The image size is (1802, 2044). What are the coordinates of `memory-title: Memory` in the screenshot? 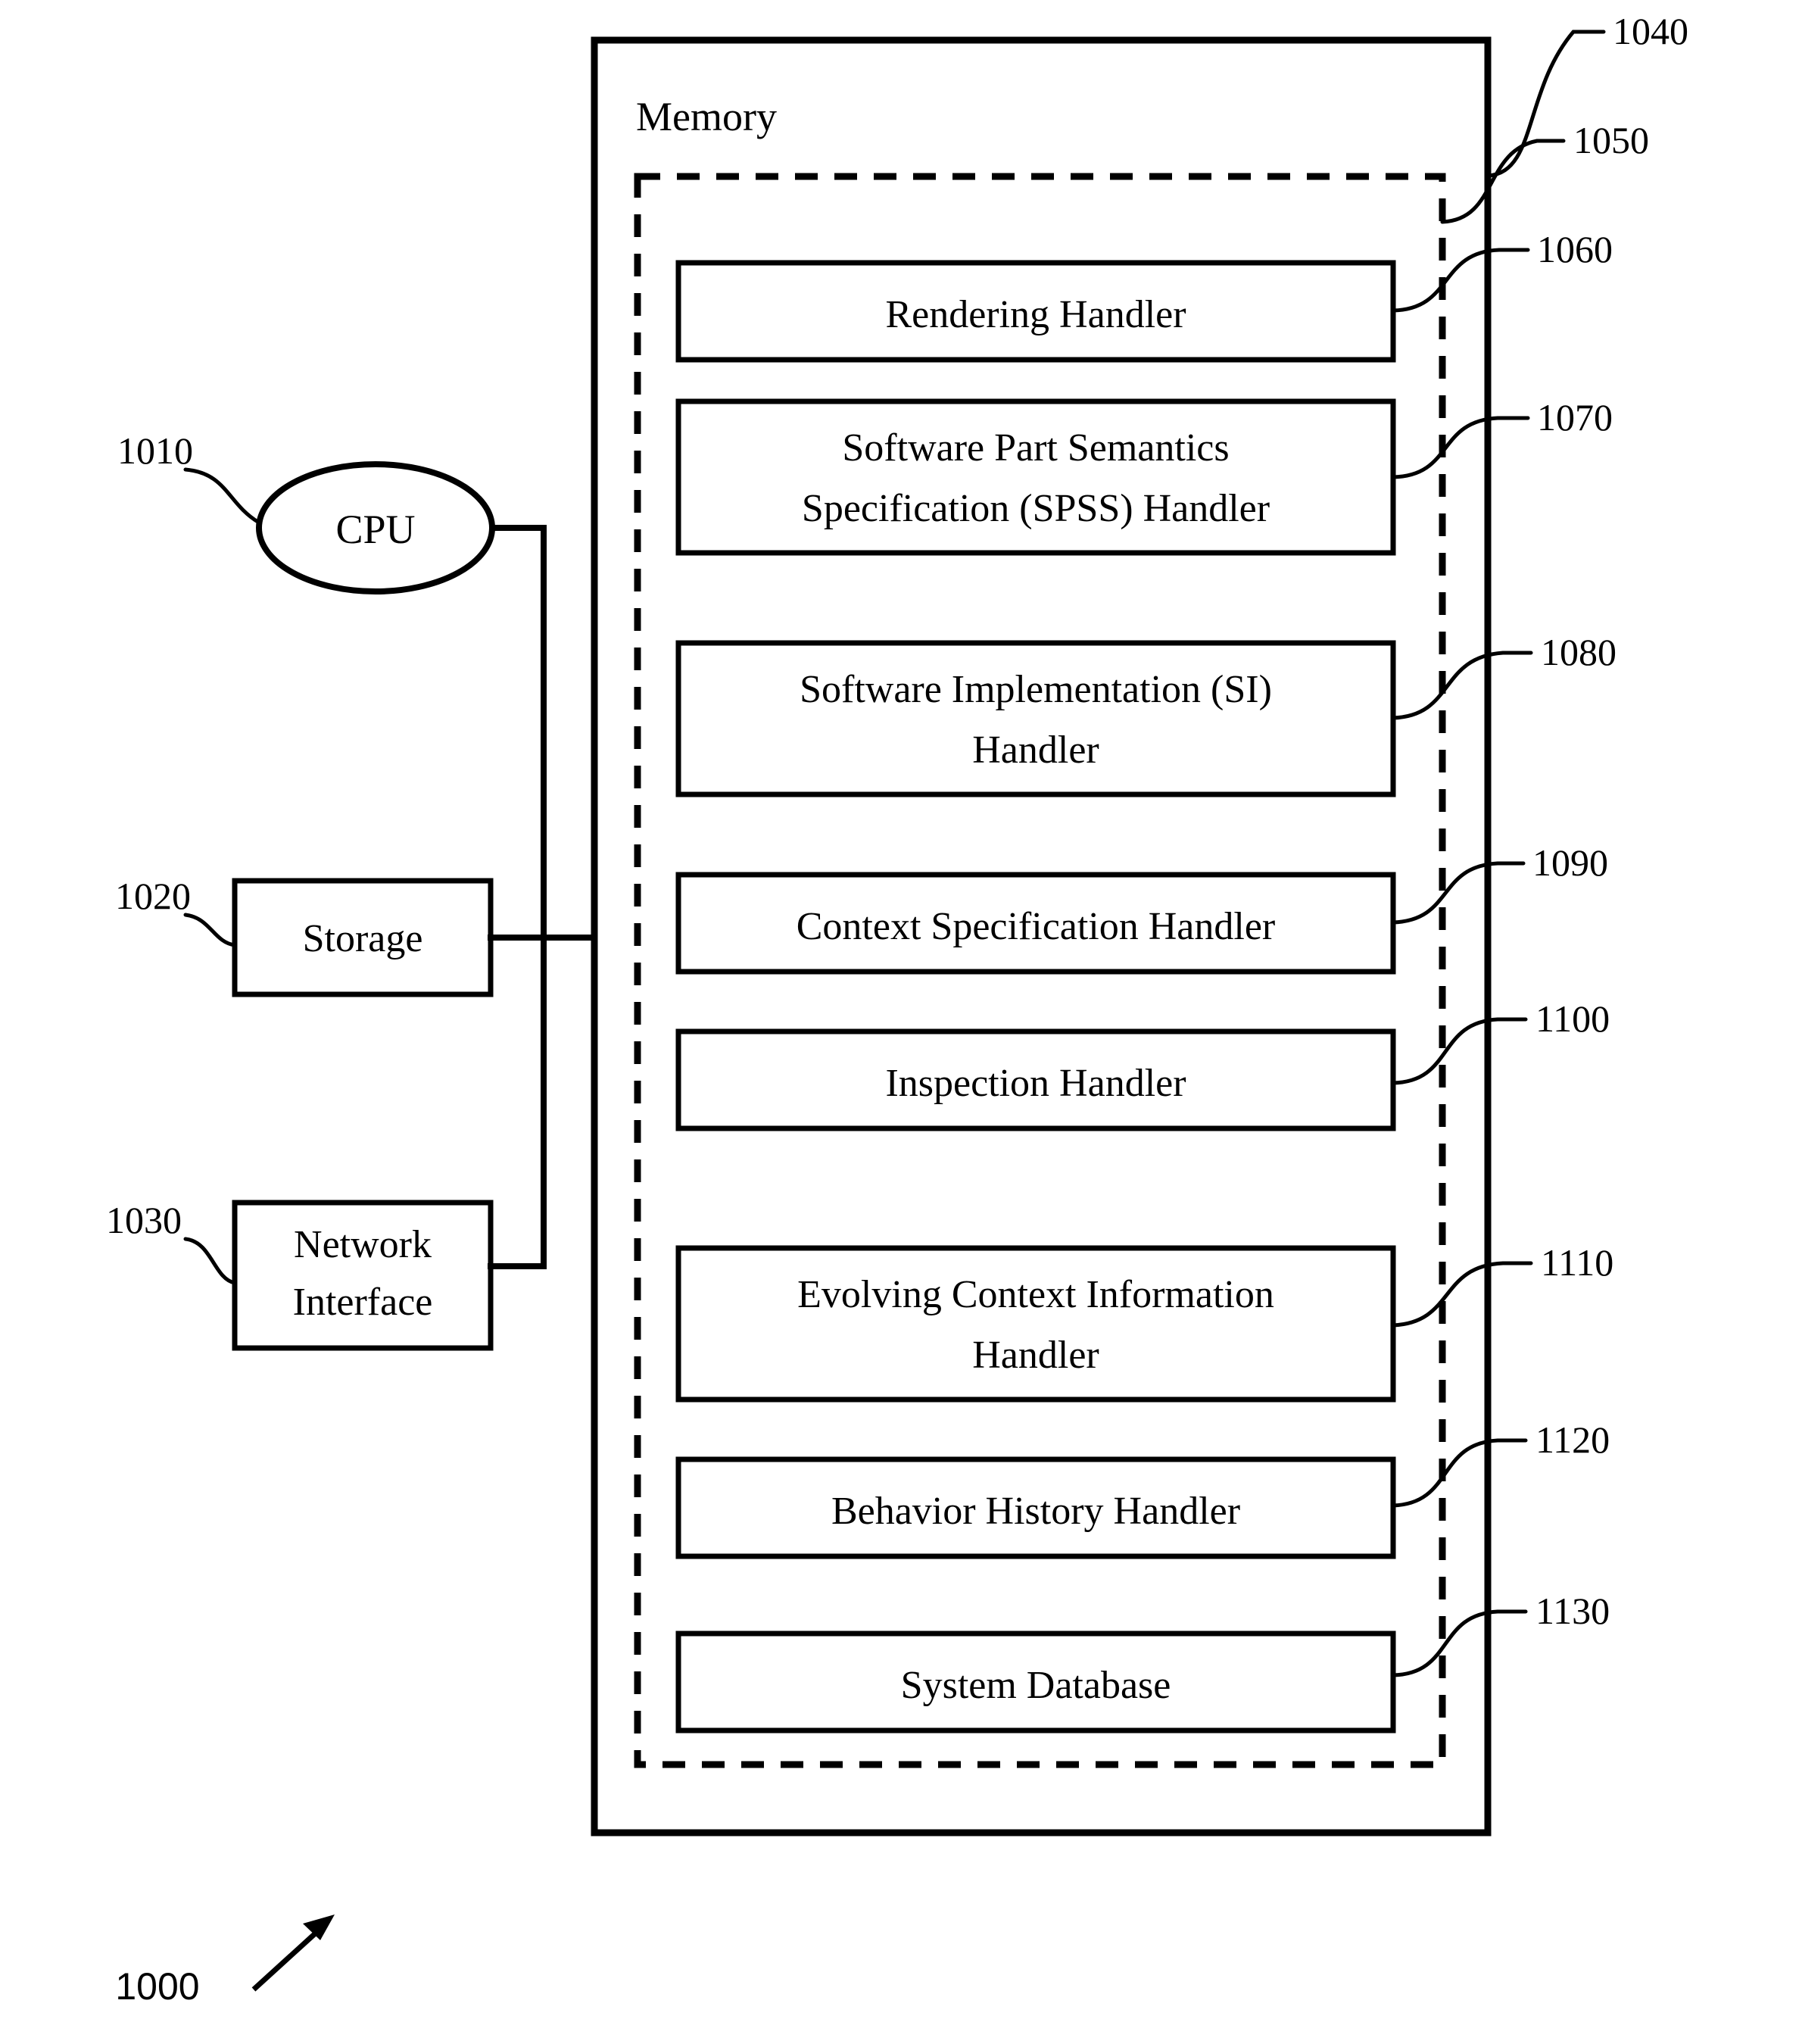 It's located at (706, 116).